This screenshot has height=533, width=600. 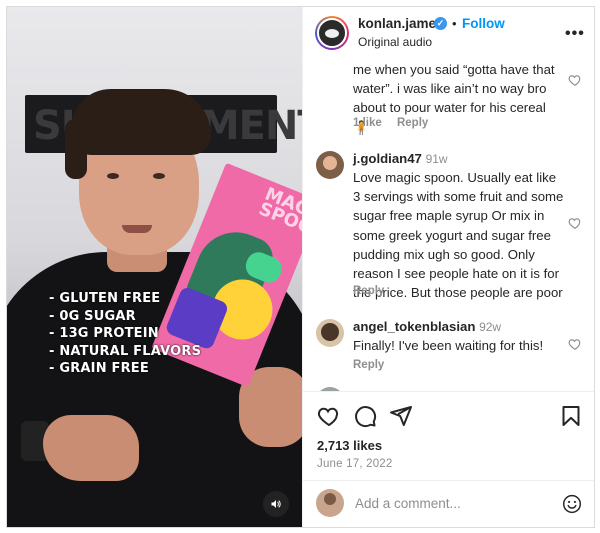 I want to click on speaker-icon, so click(x=276, y=504).